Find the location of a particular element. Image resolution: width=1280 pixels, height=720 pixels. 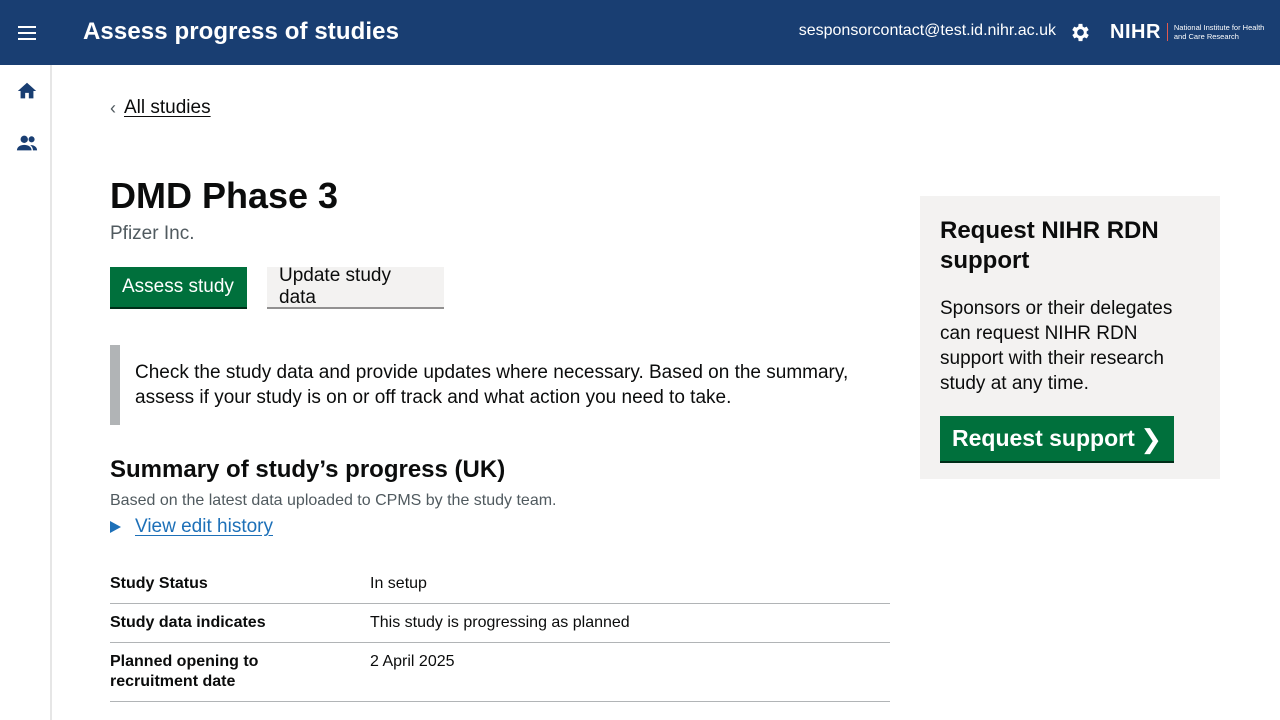

chevron-left-icon: ‹ is located at coordinates (113, 107).